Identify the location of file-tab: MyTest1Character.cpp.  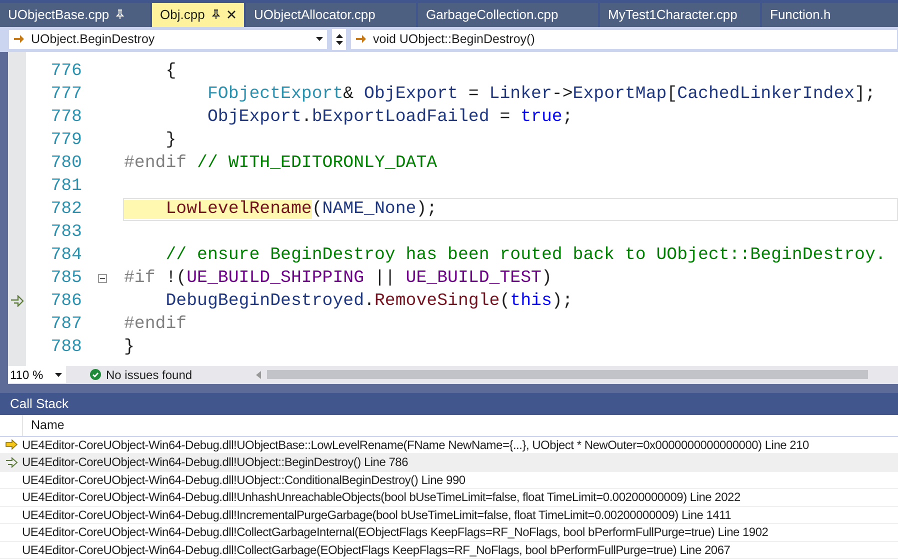
(680, 15).